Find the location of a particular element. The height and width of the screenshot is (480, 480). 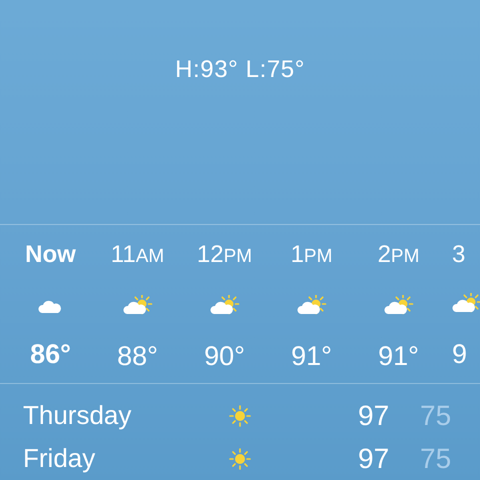

hour-label: 2PM is located at coordinates (399, 255).